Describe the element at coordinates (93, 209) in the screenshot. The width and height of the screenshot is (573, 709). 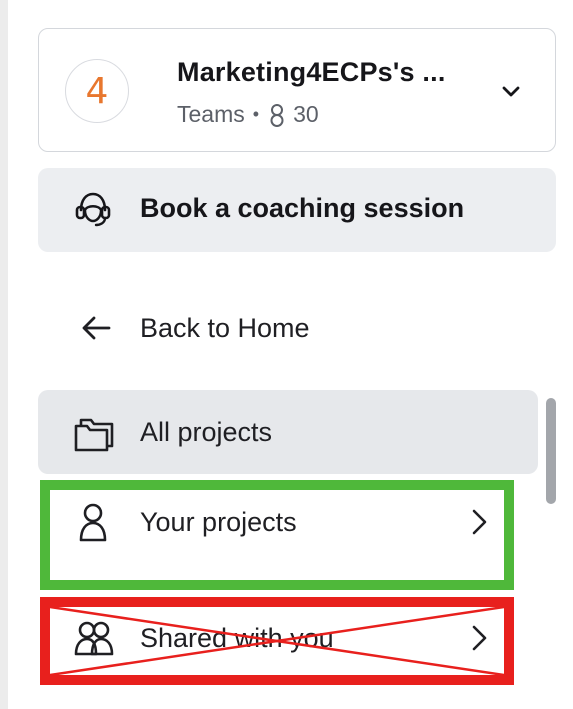
I see `headset-icon` at that location.